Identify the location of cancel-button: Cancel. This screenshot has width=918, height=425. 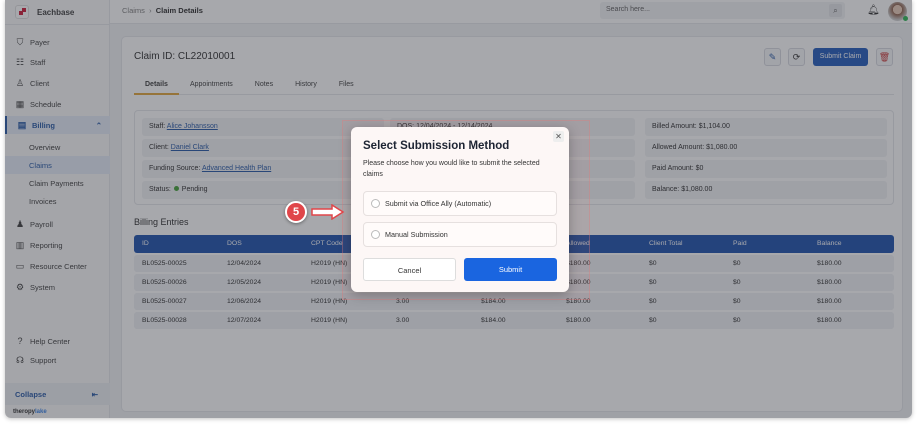
(409, 269).